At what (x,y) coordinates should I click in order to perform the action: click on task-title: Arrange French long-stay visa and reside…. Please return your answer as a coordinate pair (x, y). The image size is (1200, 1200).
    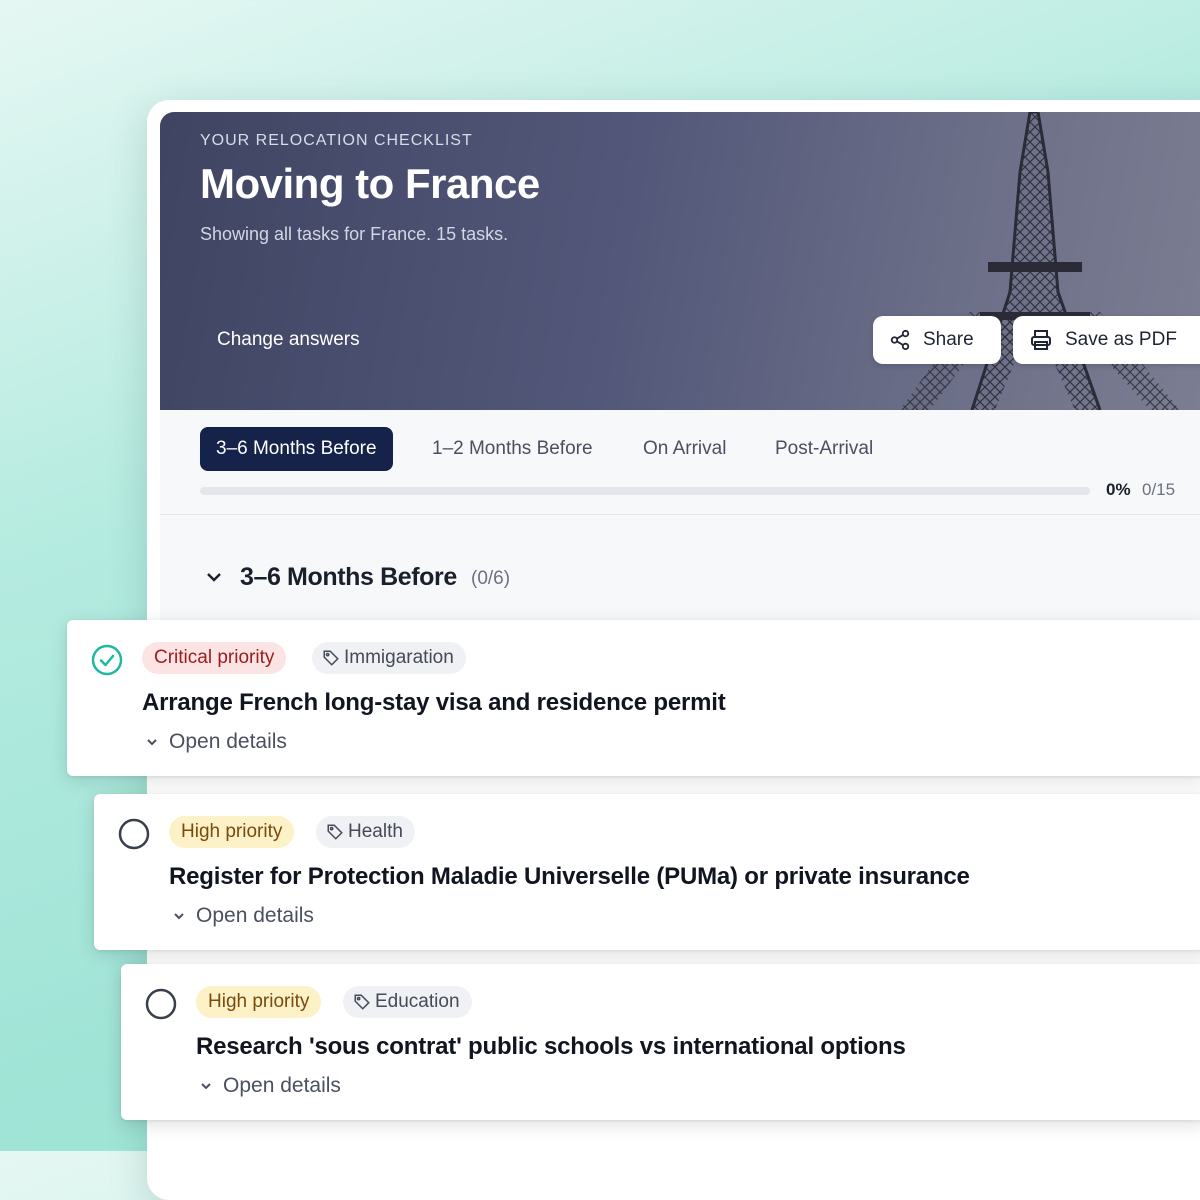
    Looking at the image, I should click on (434, 702).